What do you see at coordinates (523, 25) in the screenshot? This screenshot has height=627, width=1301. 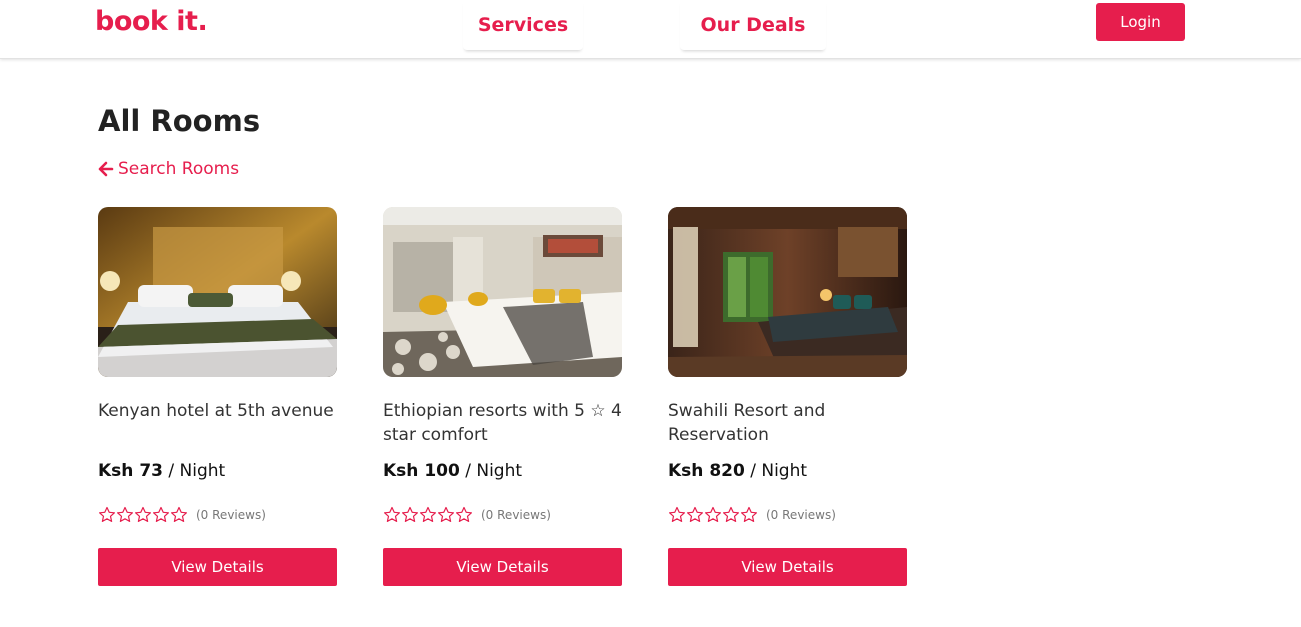 I see `nav-services-link: Services` at bounding box center [523, 25].